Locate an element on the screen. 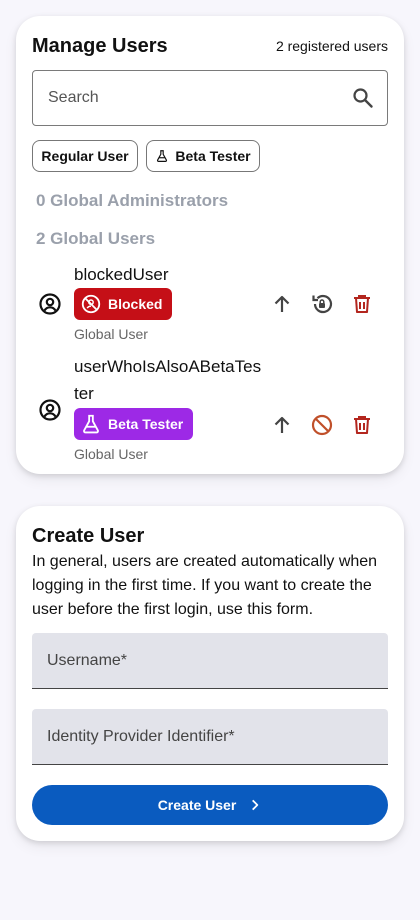 The width and height of the screenshot is (420, 920). status-badge-beta-tester: Beta Tester is located at coordinates (134, 424).